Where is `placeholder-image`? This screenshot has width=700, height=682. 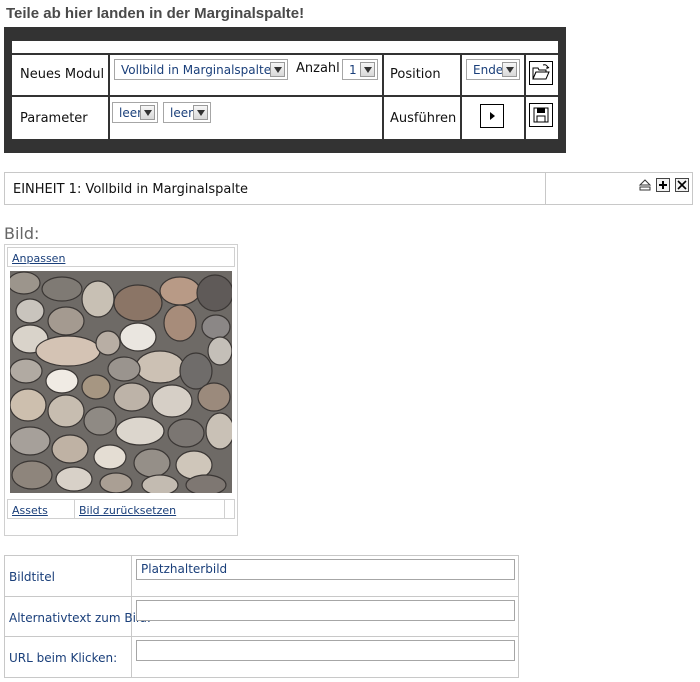
placeholder-image is located at coordinates (121, 382).